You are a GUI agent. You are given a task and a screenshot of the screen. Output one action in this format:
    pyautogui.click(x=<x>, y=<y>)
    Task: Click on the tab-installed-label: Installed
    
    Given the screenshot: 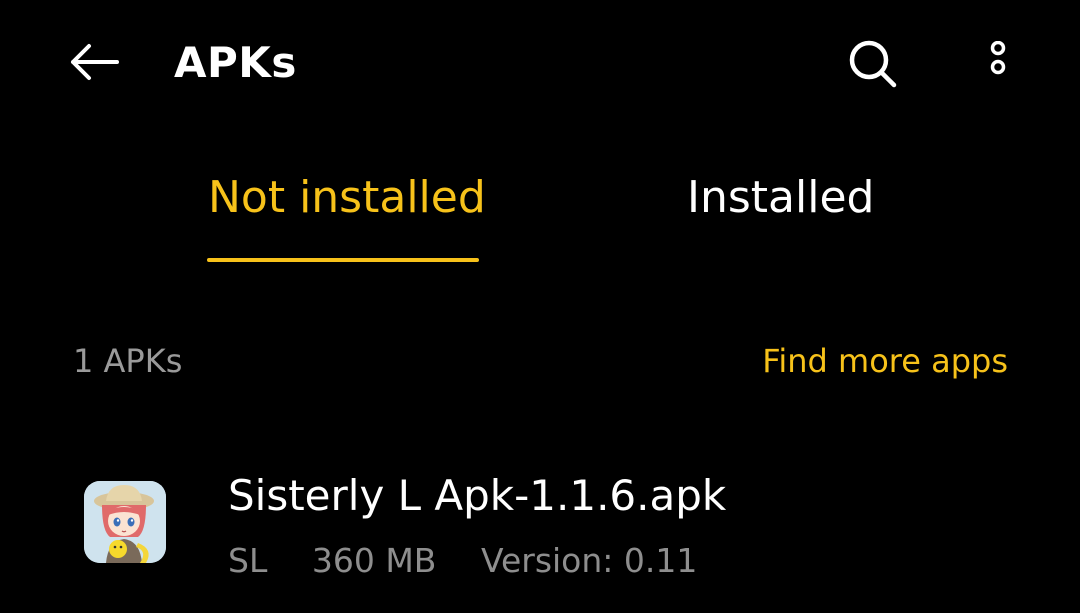 What is the action you would take?
    pyautogui.click(x=781, y=197)
    